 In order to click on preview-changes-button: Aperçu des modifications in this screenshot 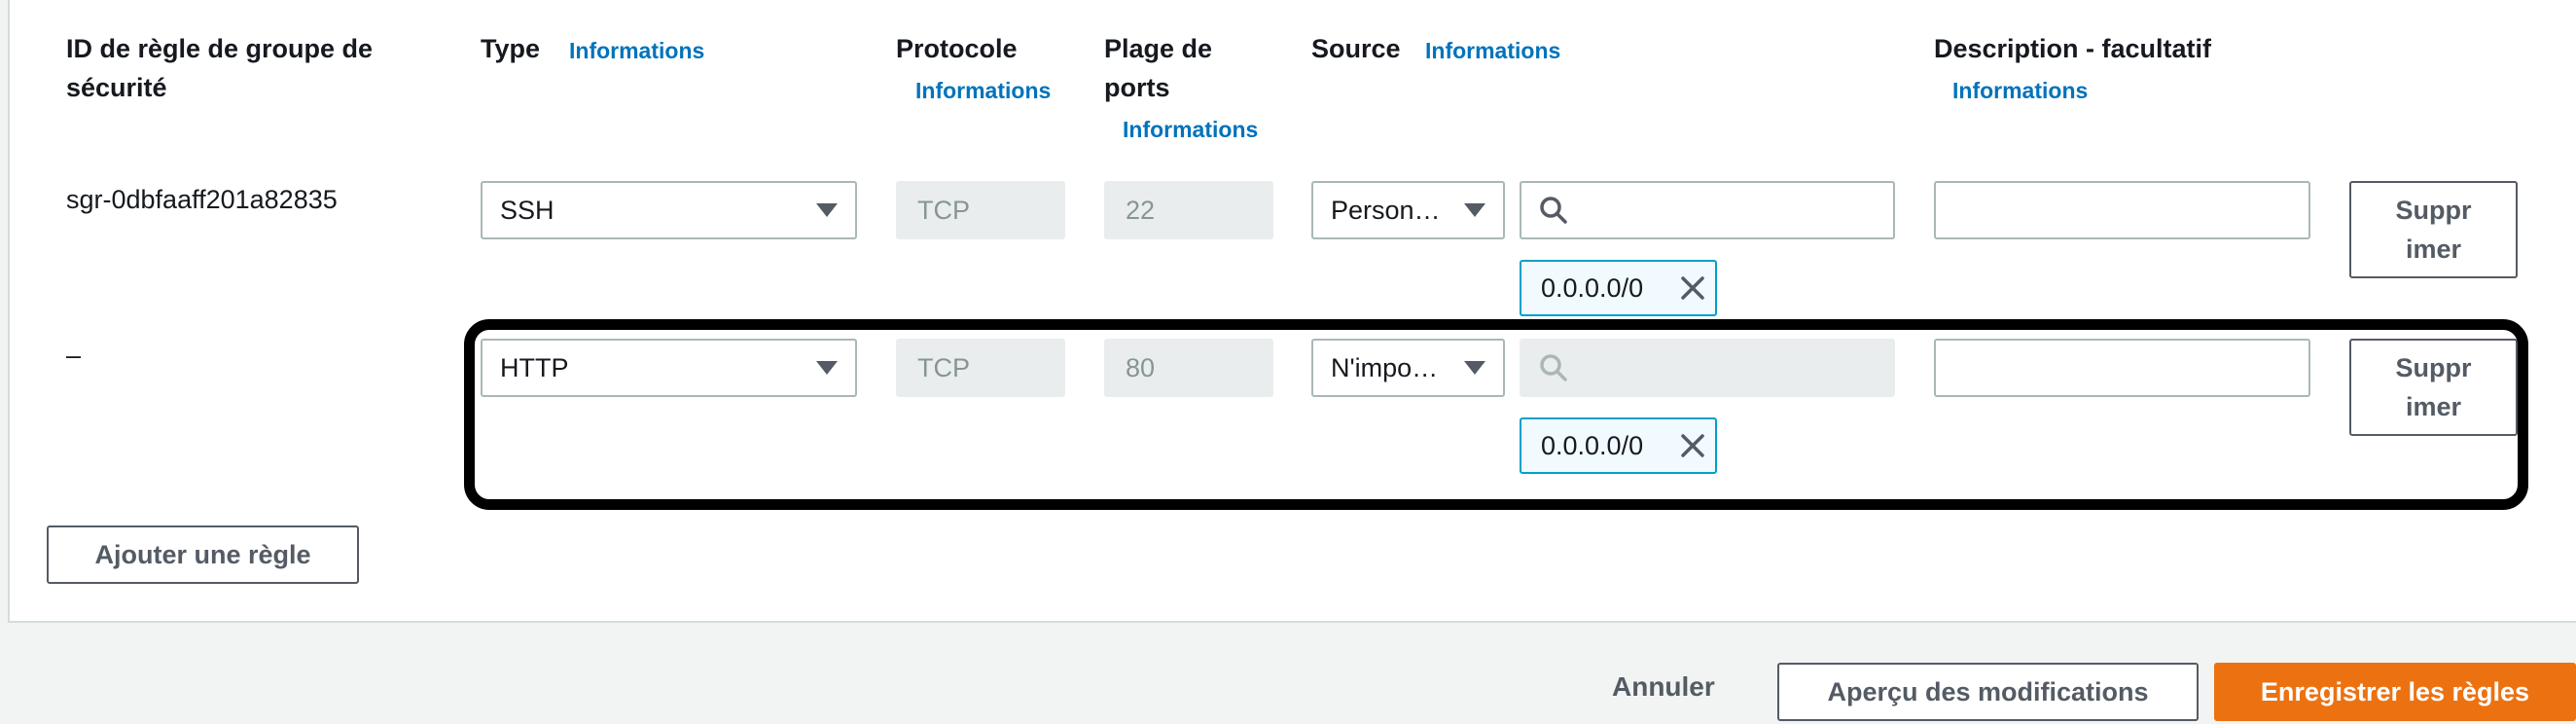, I will do `click(1988, 692)`.